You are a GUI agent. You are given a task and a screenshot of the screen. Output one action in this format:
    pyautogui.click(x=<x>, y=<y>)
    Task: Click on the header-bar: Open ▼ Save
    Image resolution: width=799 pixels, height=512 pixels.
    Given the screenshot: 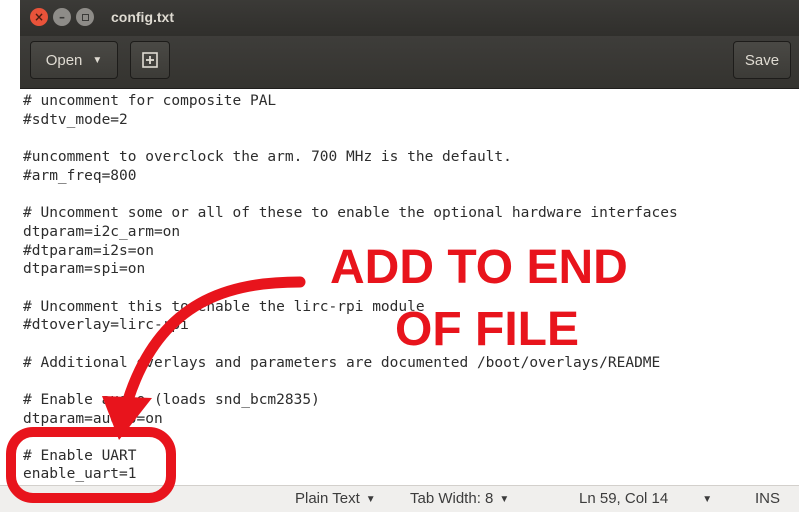 What is the action you would take?
    pyautogui.click(x=409, y=62)
    